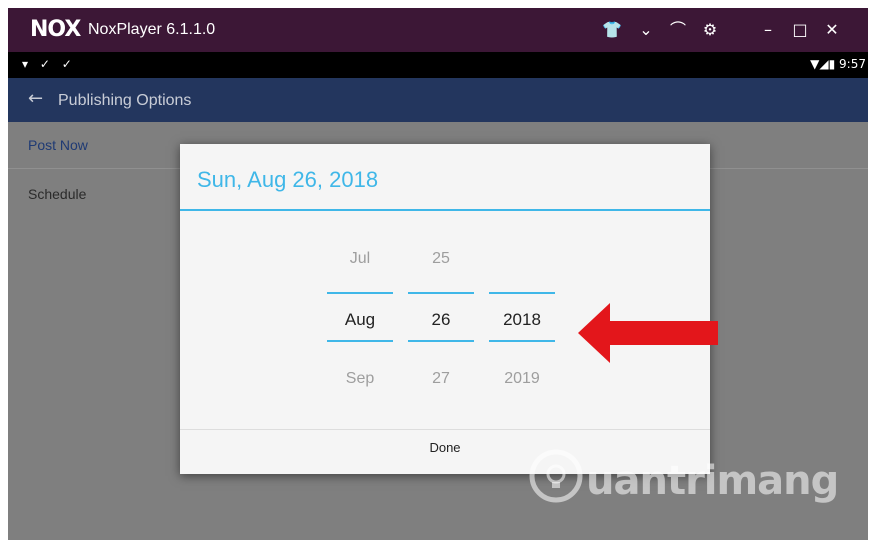 The height and width of the screenshot is (543, 870). What do you see at coordinates (445, 210) in the screenshot?
I see `header-divider` at bounding box center [445, 210].